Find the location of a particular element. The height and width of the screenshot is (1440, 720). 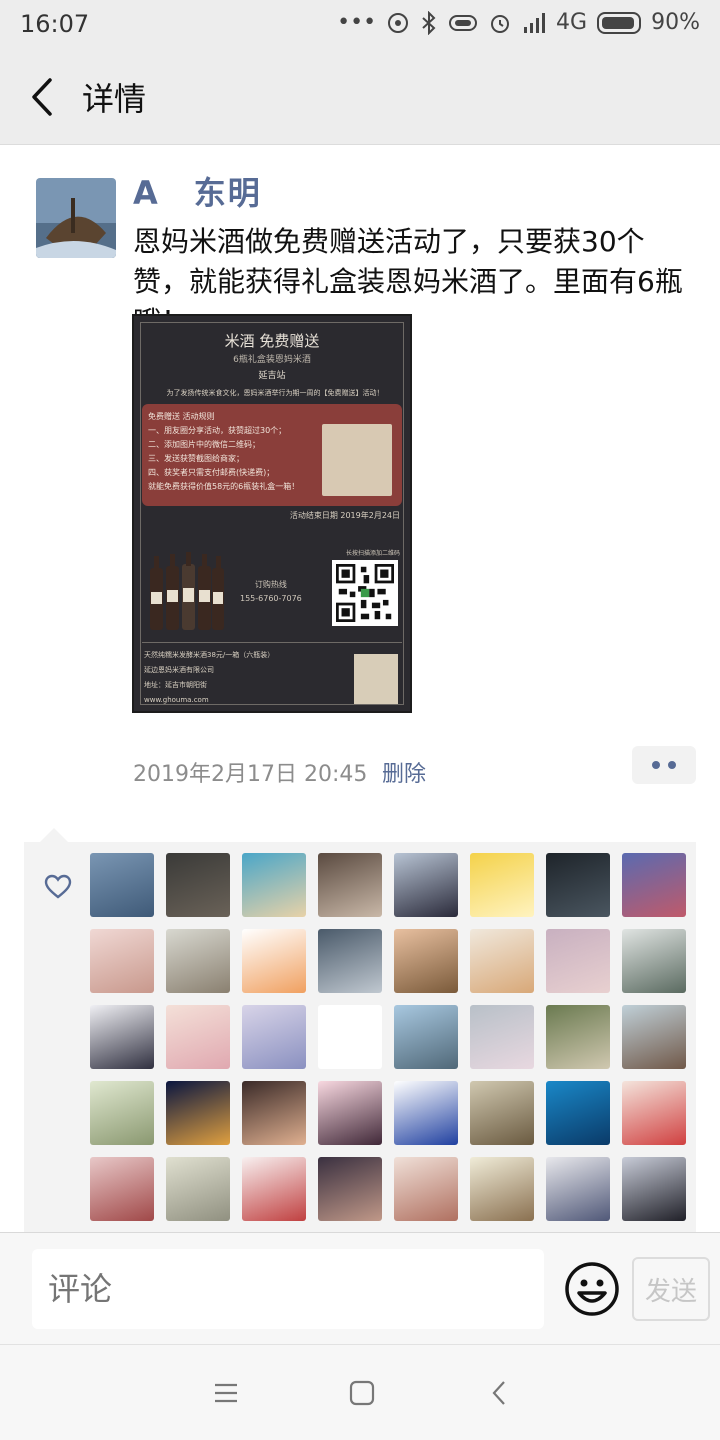

status-time: 16:07 is located at coordinates (55, 24).